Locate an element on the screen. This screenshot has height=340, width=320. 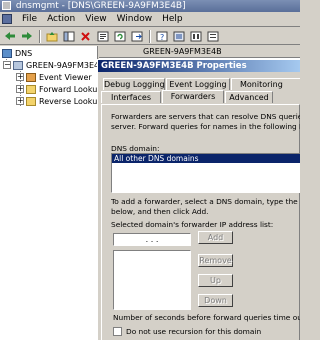
no-recursion-checkbox is located at coordinates (117, 331).